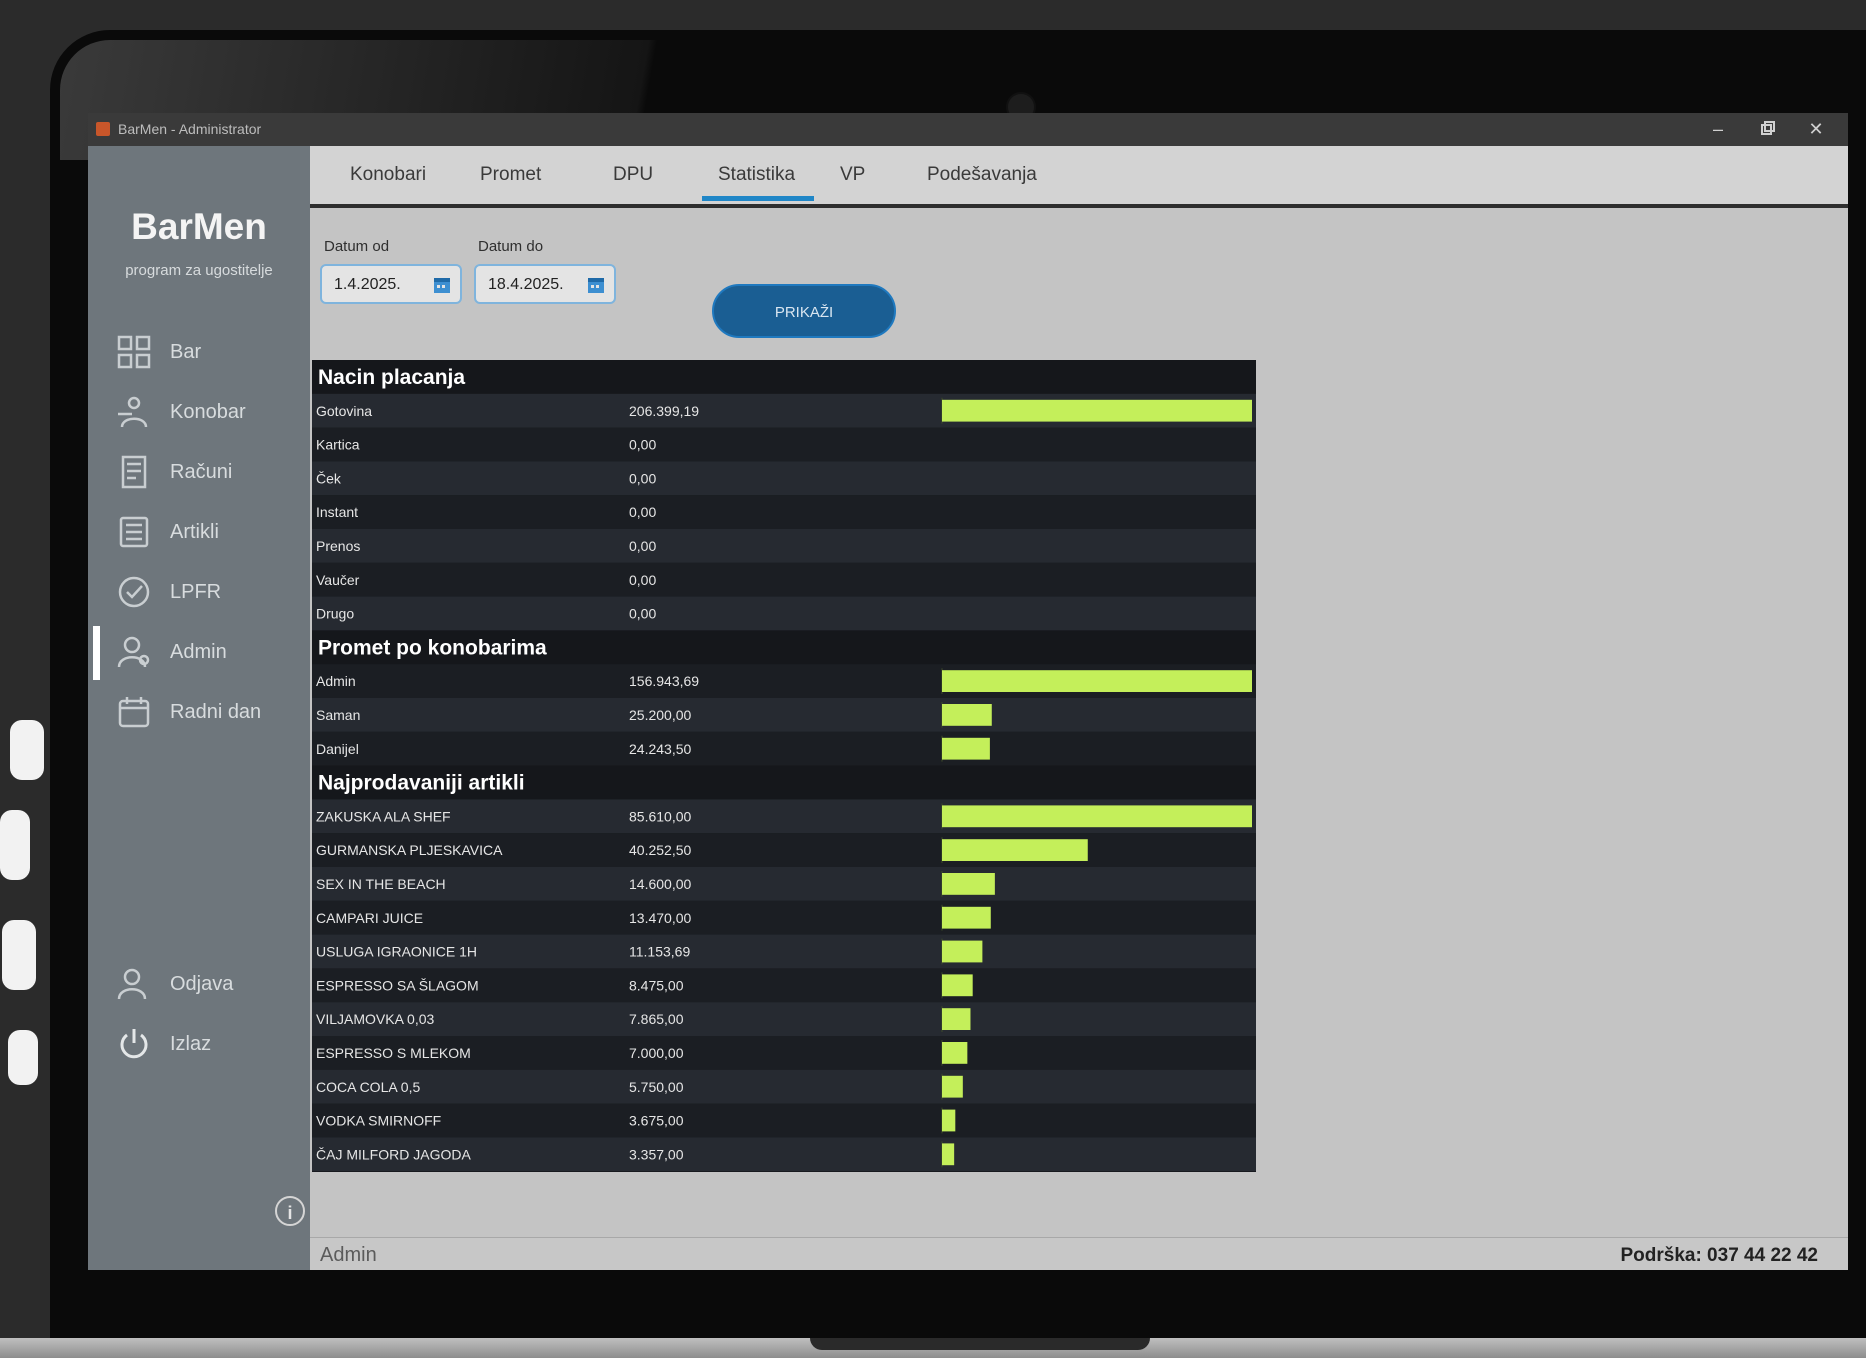  What do you see at coordinates (344, 411) in the screenshot?
I see `row-label: Gotovina` at bounding box center [344, 411].